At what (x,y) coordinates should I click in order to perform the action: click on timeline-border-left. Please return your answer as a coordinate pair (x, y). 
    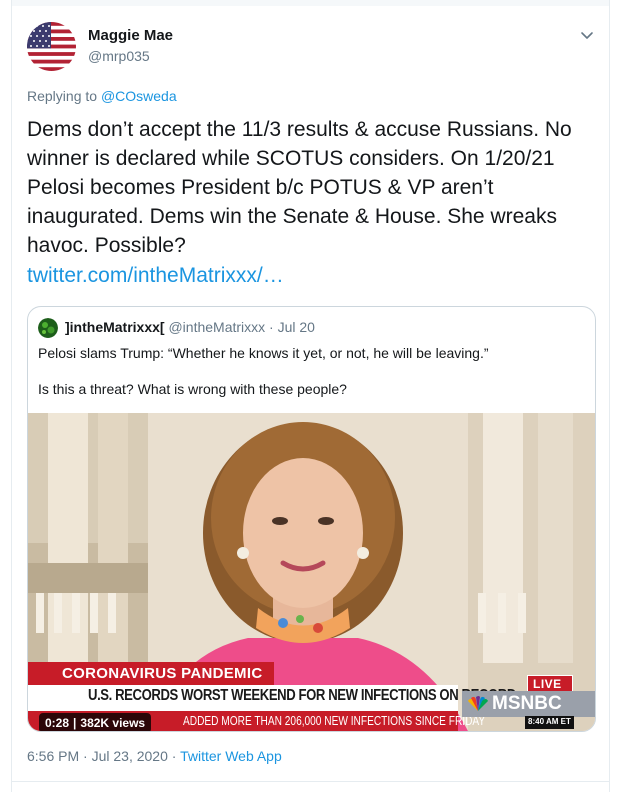
    Looking at the image, I should click on (11, 396).